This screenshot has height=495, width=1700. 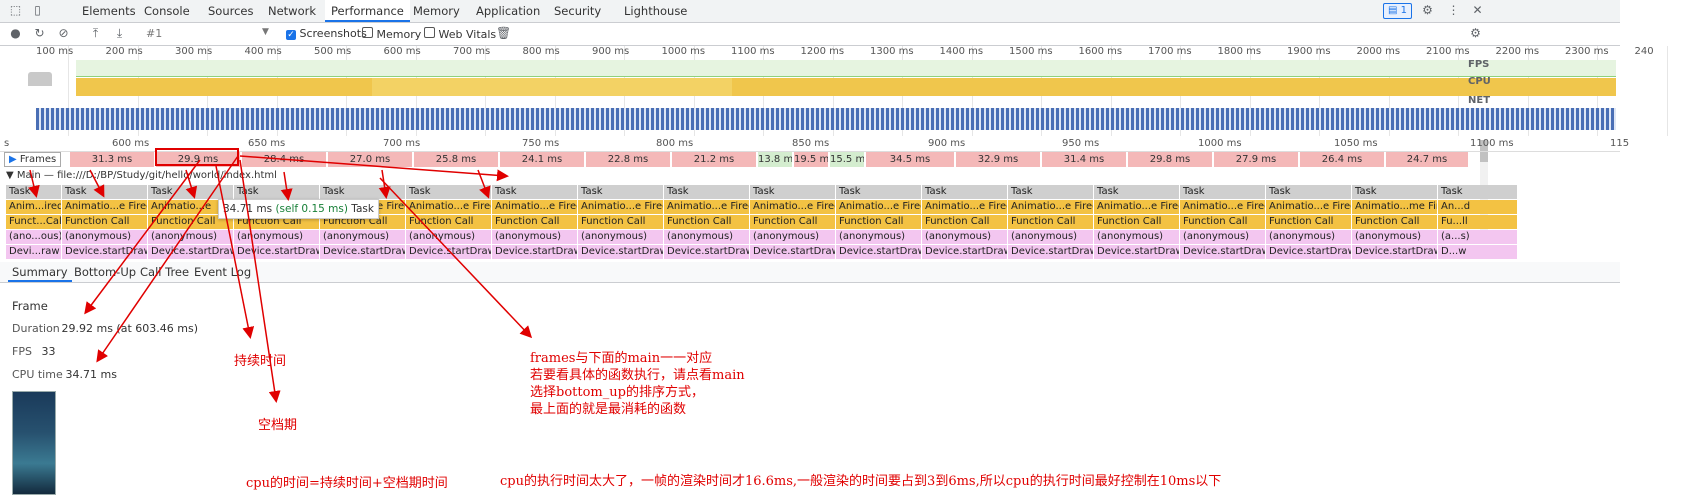 I want to click on annotation-arrows, so click(x=280, y=279).